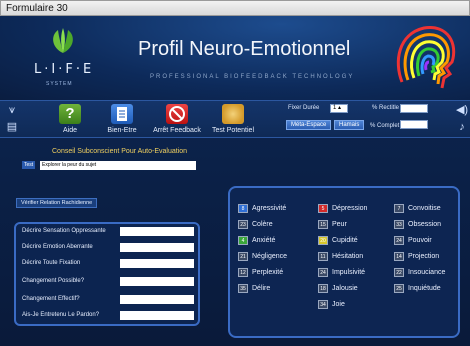  I want to click on note-icon: ▤, so click(12, 127).